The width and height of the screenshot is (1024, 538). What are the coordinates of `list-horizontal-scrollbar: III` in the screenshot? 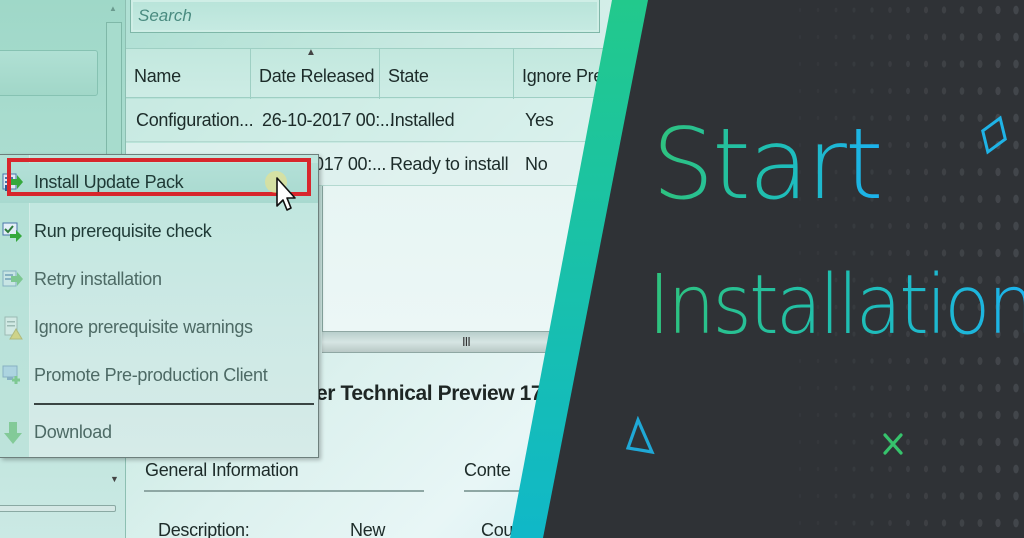 It's located at (472, 342).